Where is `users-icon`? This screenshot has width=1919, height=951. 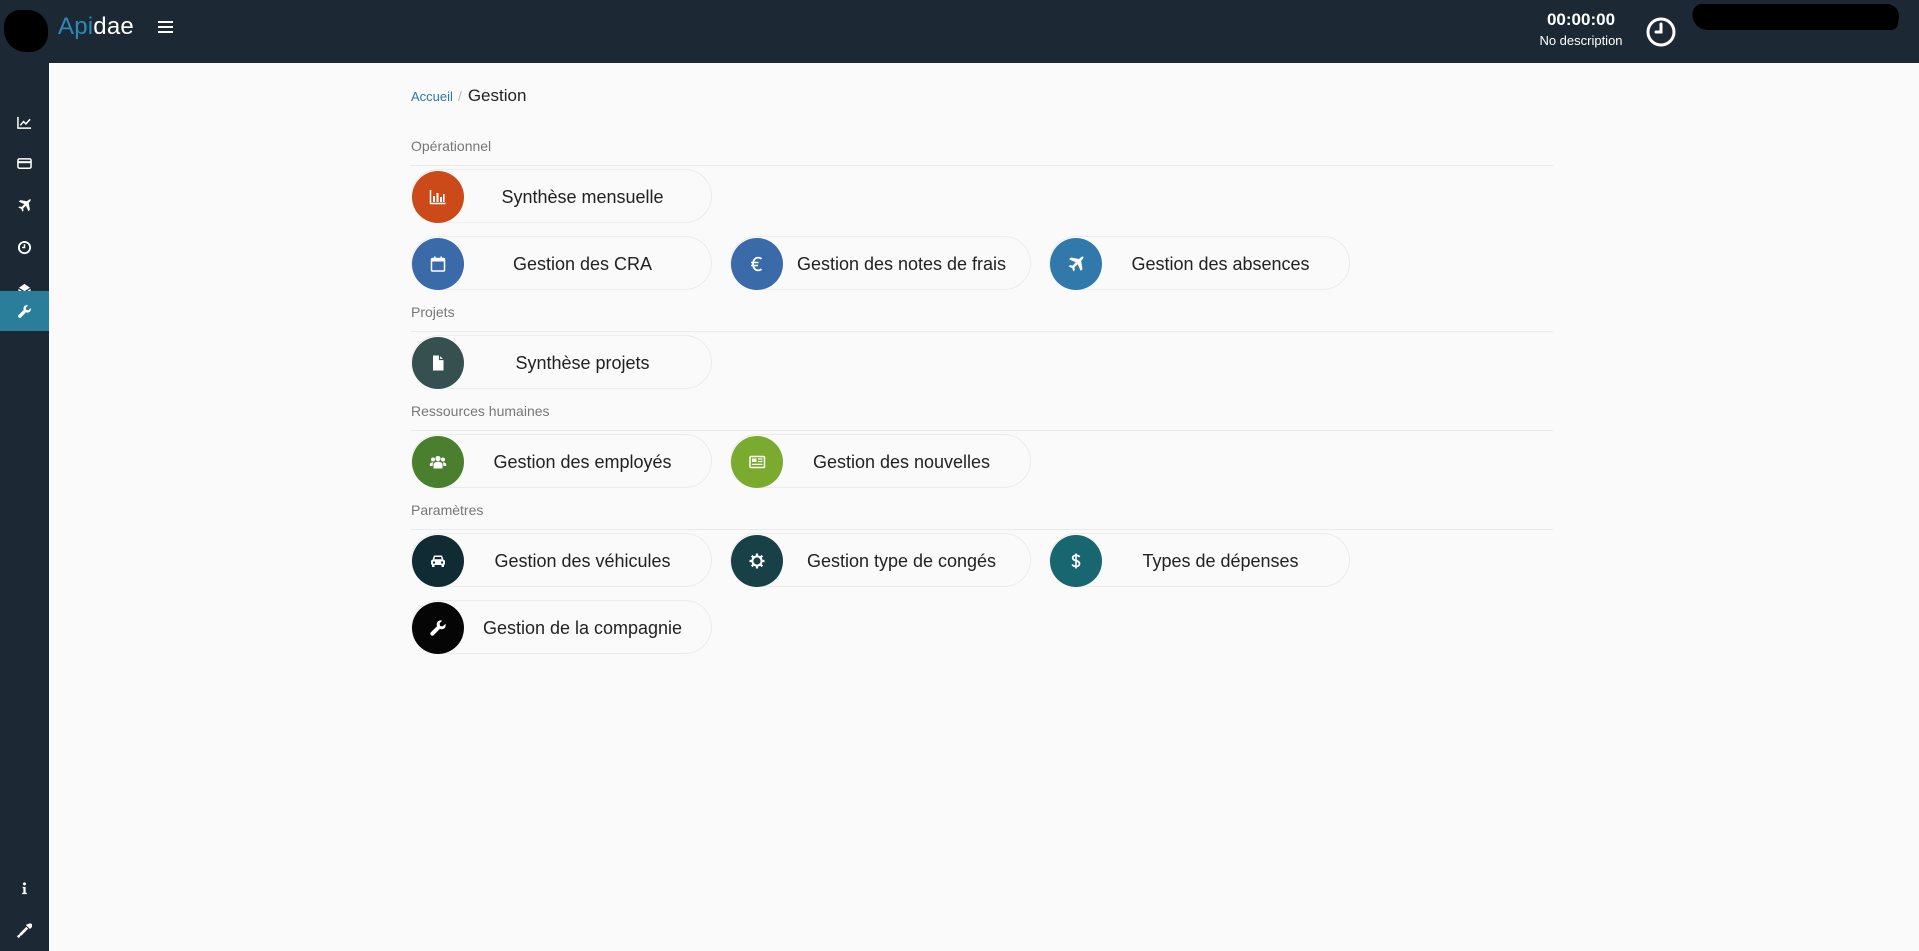
users-icon is located at coordinates (438, 462).